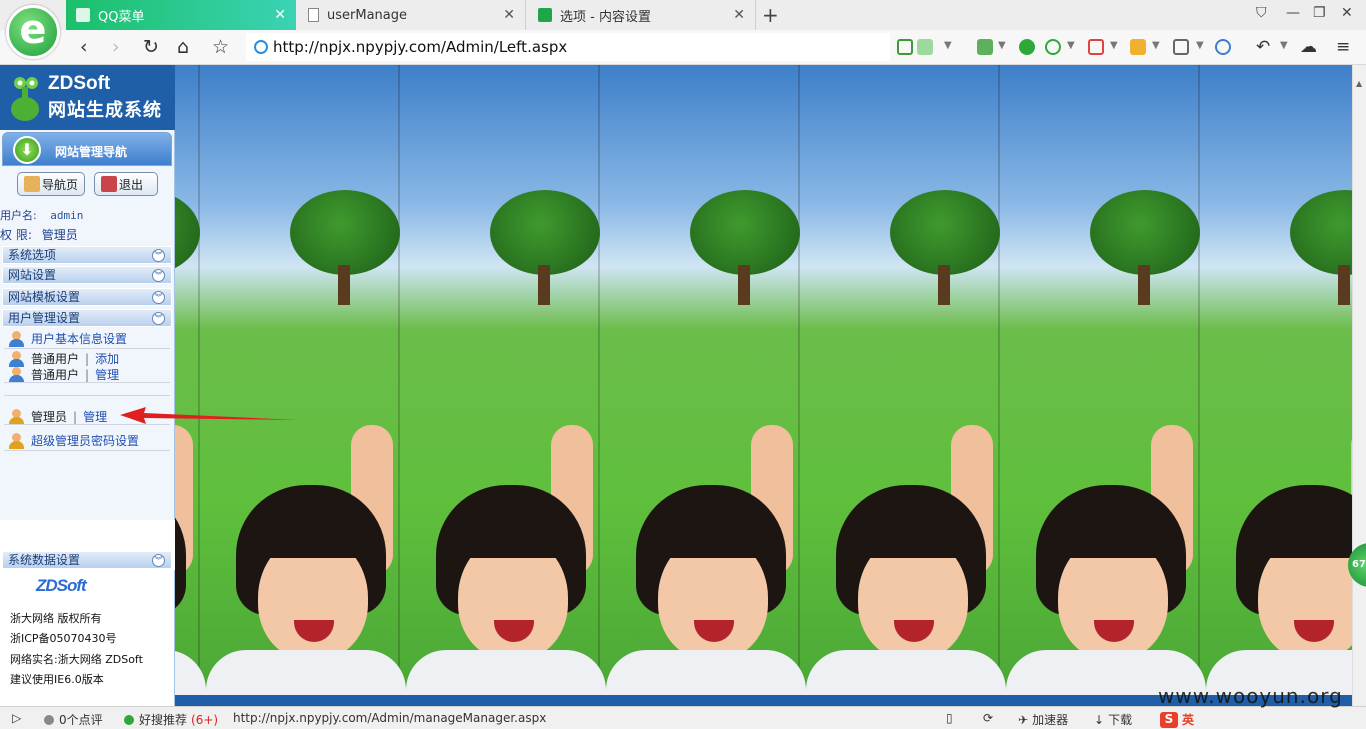 This screenshot has height=729, width=1366. I want to click on footer-line: 浙大网络 版权所有, so click(56, 618).